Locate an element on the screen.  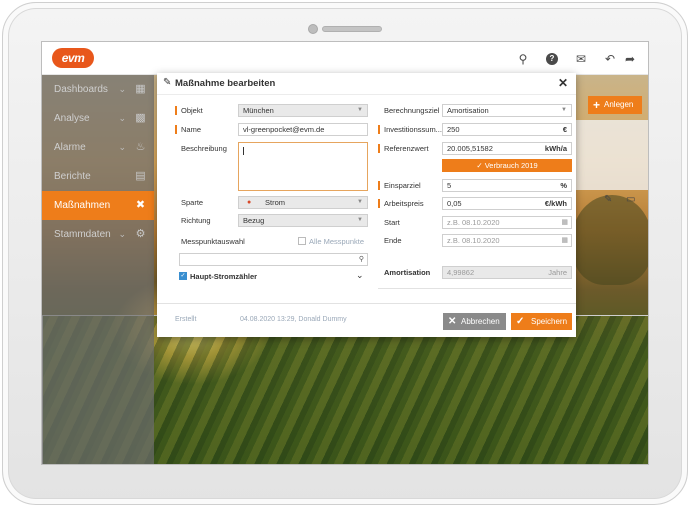
arbeitspreis-input: 0,05 €/kWh is located at coordinates (507, 203).